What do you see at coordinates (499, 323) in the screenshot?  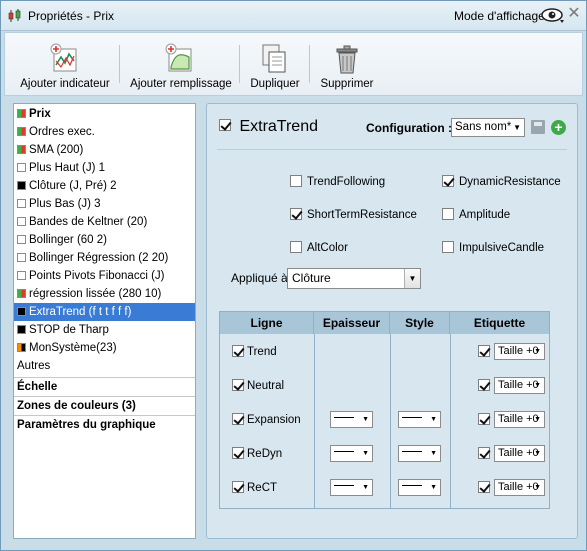 I see `column-header-etiquette: Etiquette` at bounding box center [499, 323].